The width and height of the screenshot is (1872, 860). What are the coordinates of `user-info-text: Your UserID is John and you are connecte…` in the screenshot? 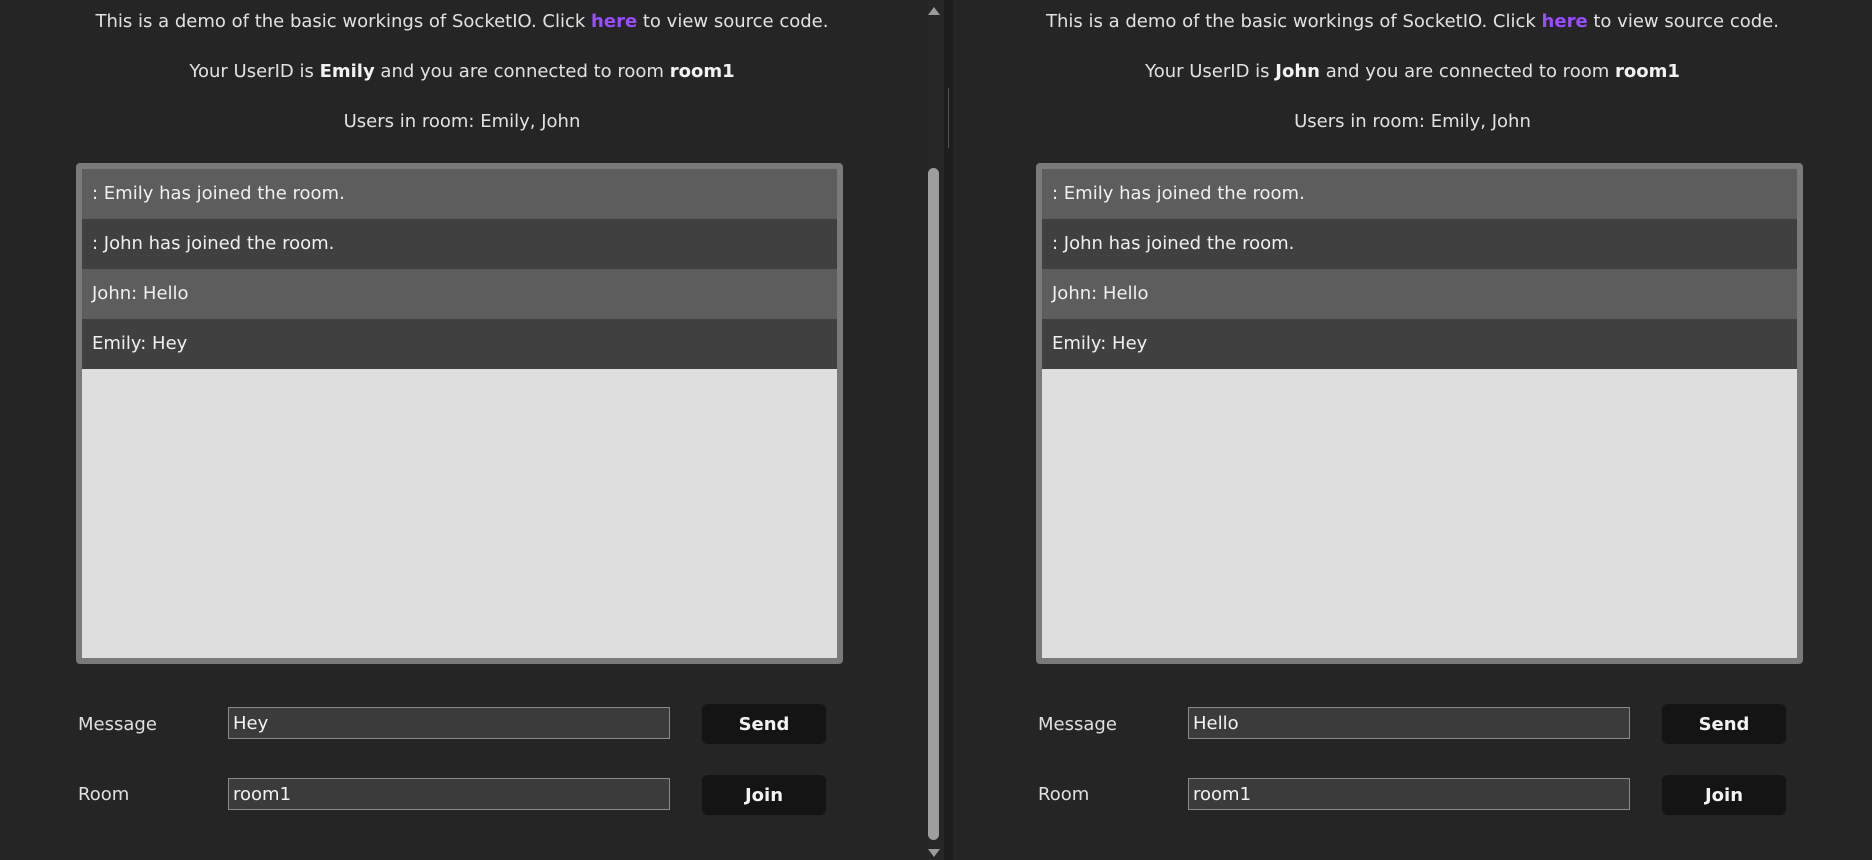 It's located at (1412, 71).